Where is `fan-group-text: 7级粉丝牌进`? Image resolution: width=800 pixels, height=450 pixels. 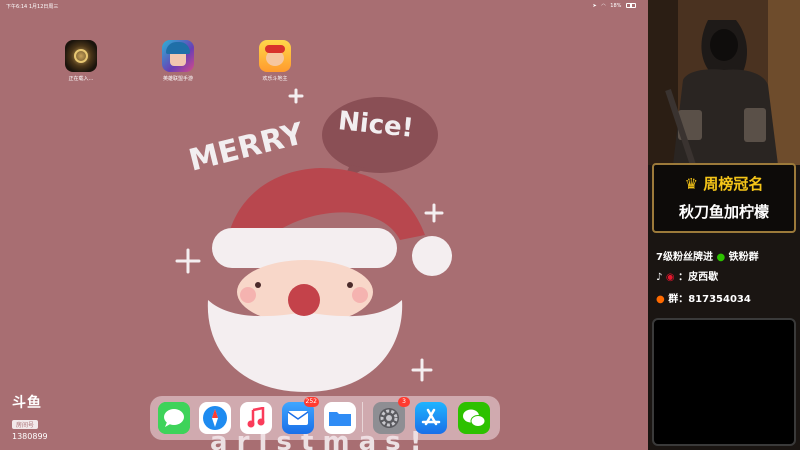
fan-group-text: 7级粉丝牌进 is located at coordinates (684, 257).